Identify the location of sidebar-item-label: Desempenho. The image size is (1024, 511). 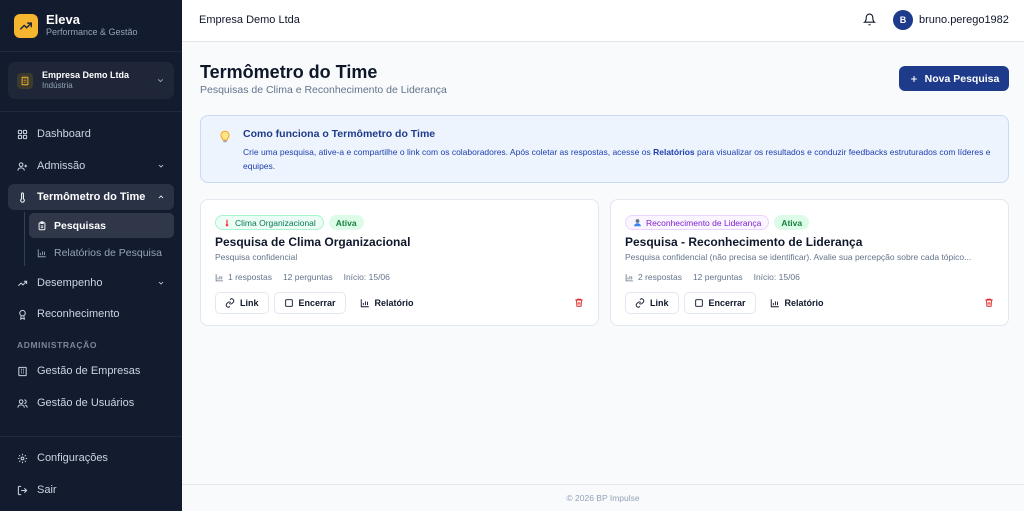
(70, 283).